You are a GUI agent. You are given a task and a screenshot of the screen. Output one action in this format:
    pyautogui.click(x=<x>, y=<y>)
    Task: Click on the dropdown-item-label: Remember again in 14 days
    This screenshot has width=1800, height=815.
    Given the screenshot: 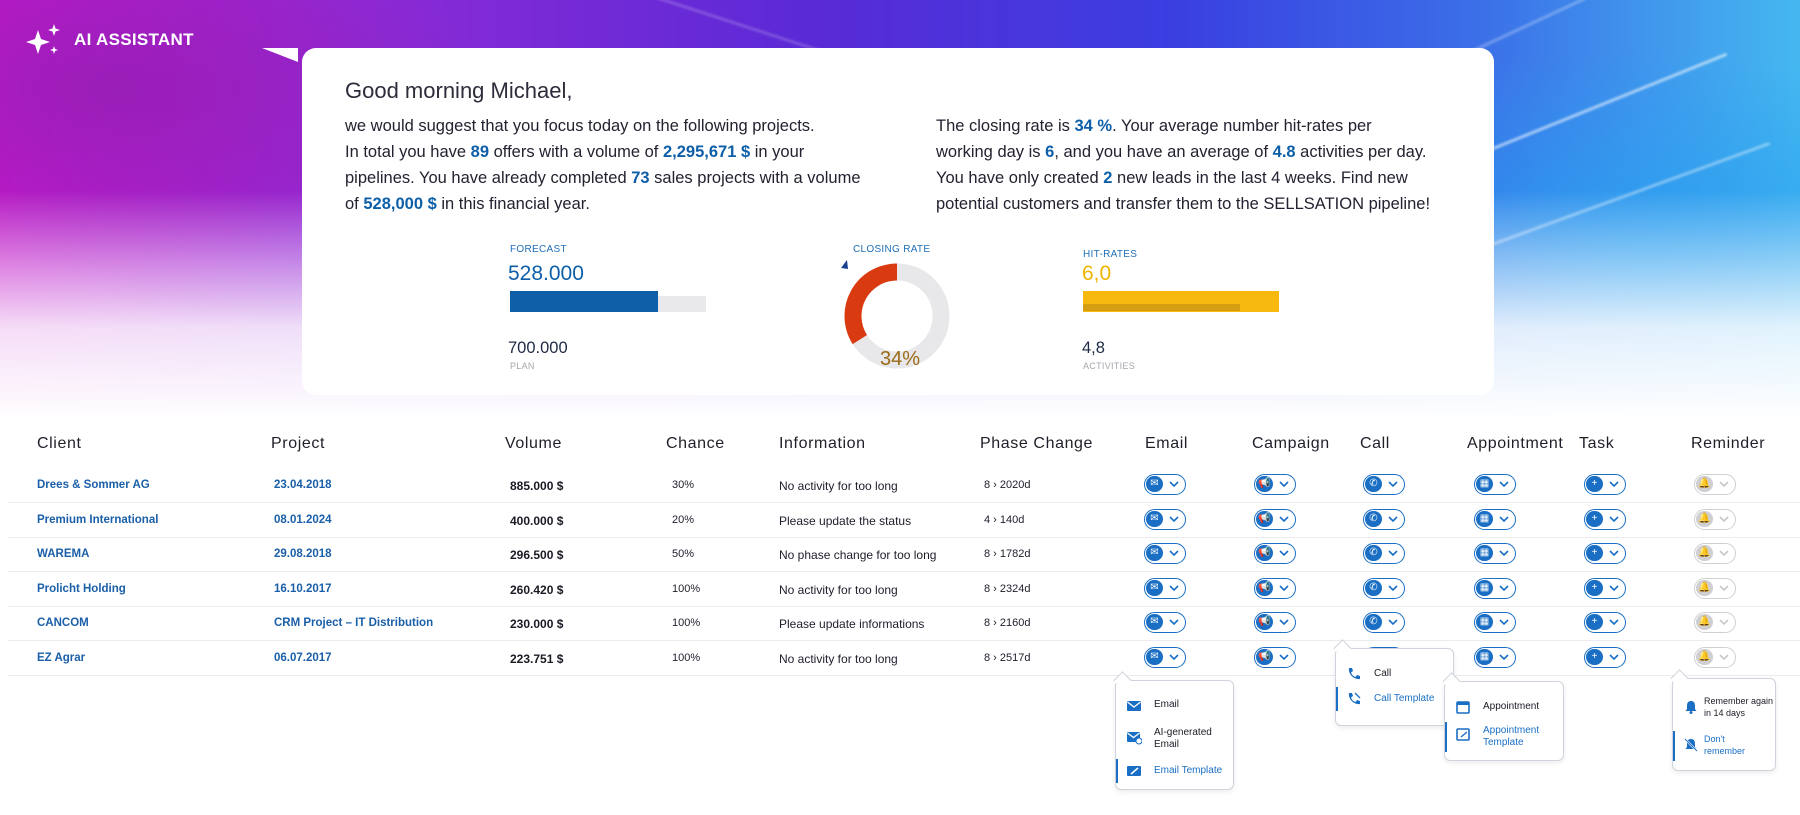 What is the action you would take?
    pyautogui.click(x=1739, y=707)
    